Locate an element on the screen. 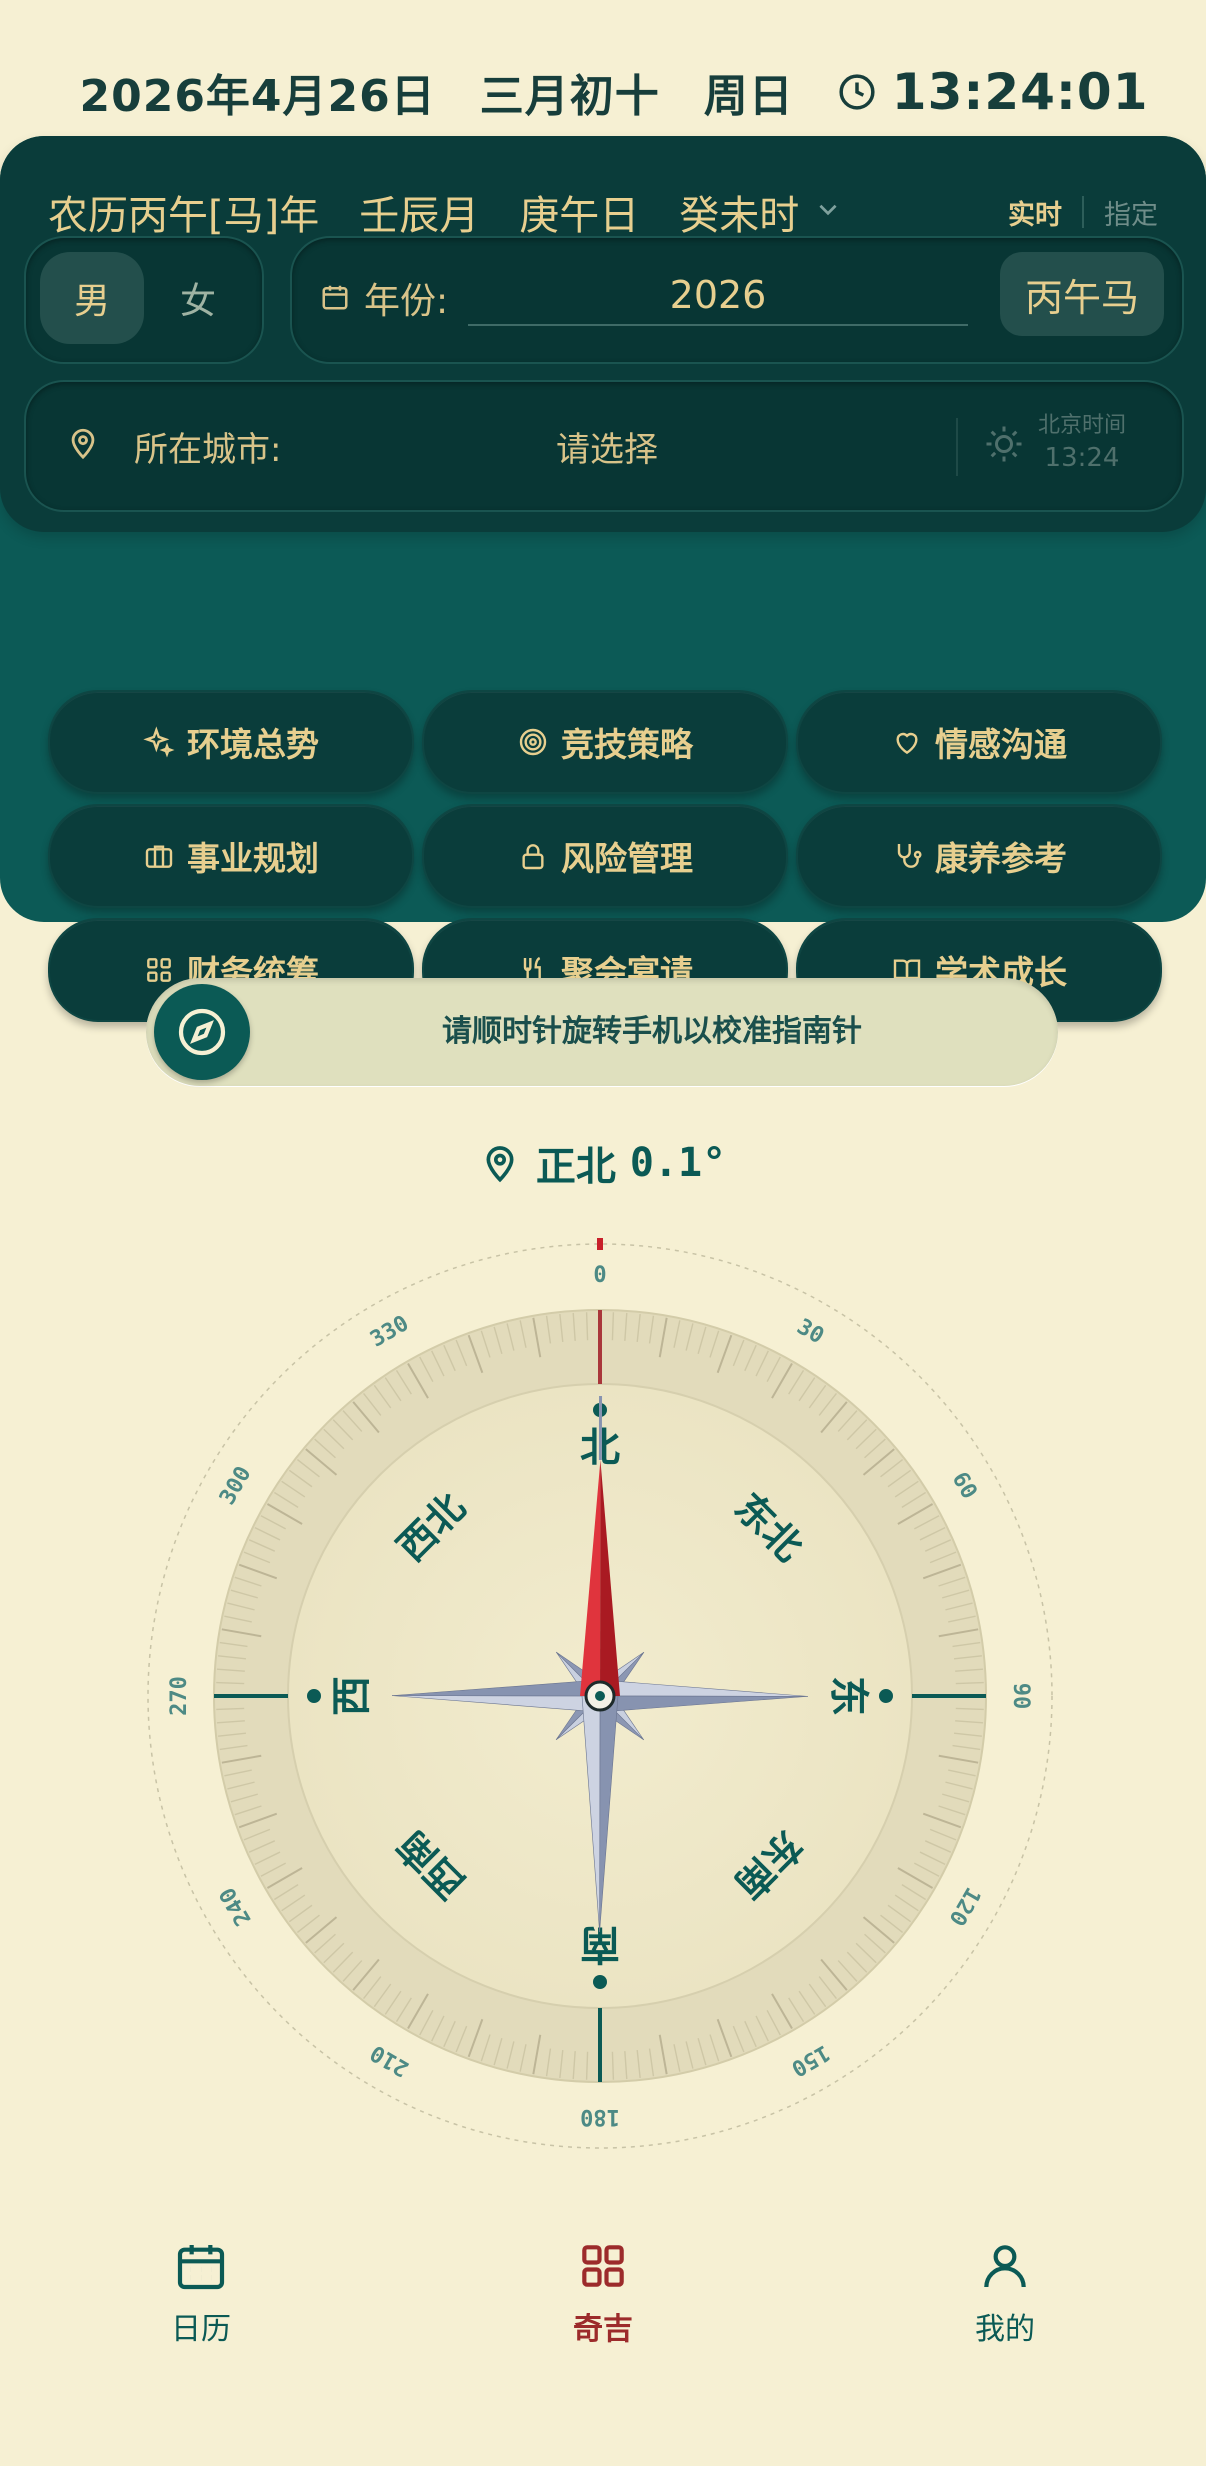 The height and width of the screenshot is (2466, 1206). degree-label: 270 is located at coordinates (179, 1696).